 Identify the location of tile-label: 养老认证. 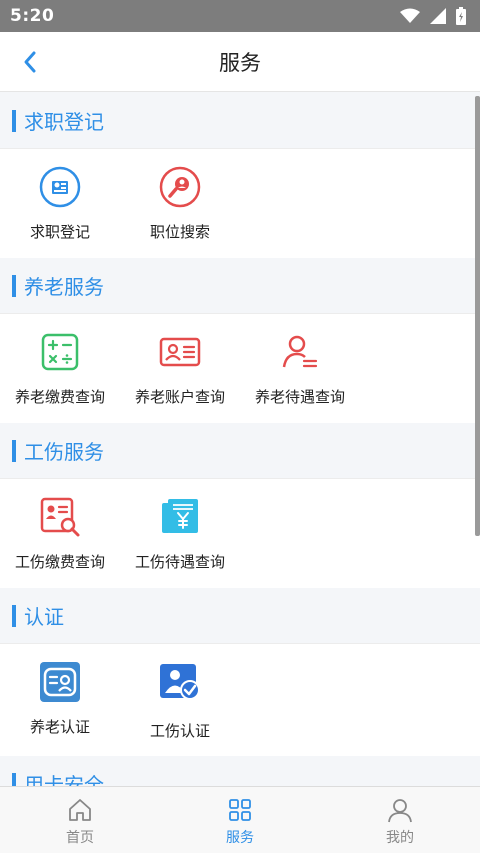
(59, 727).